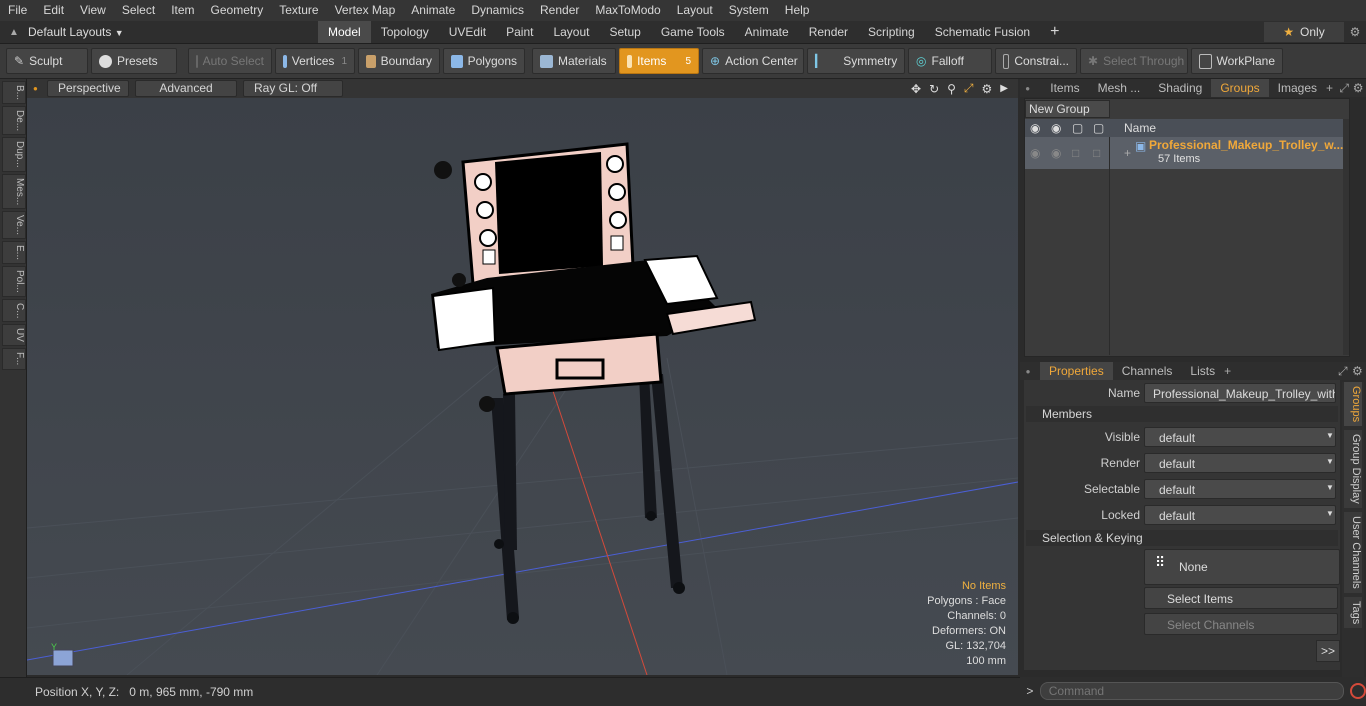 This screenshot has height=706, width=1366. Describe the element at coordinates (574, 61) in the screenshot. I see `materials-button: Materials` at that location.